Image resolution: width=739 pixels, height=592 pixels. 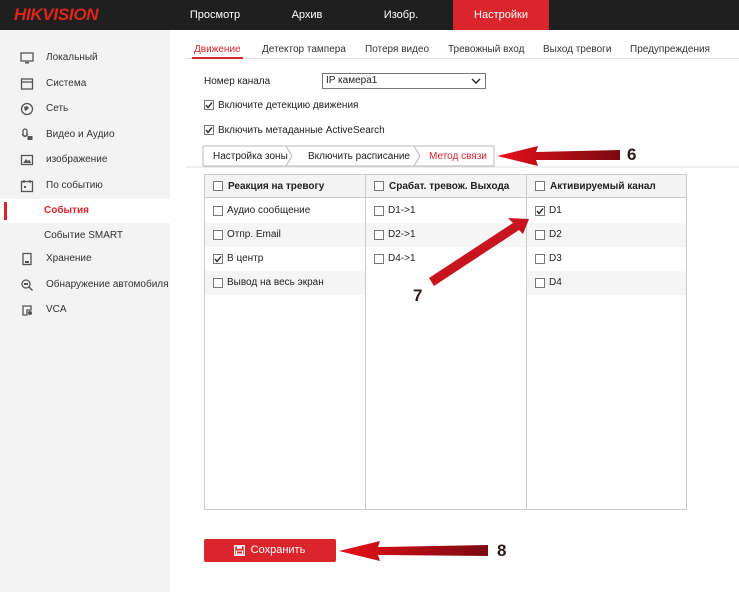 I want to click on annotation-label-6: 6, so click(x=632, y=154).